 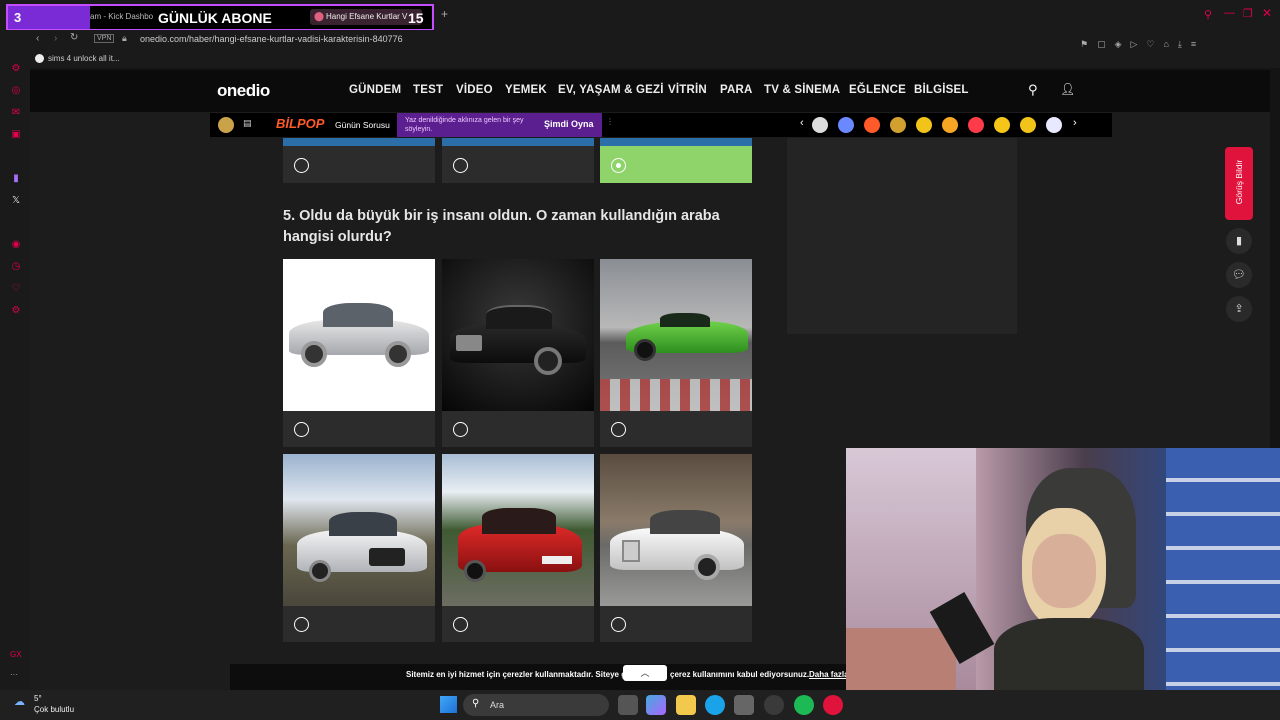 I want to click on spotify-icon, so click(x=804, y=705).